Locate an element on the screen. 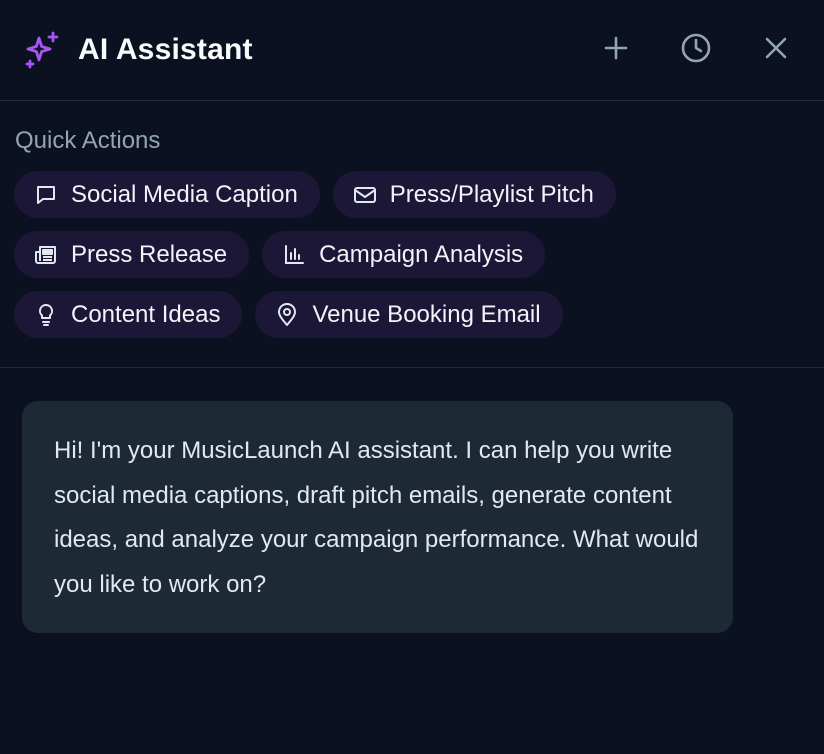 The image size is (824, 754). quick-actions-row: Content Ideas Venue Booking Email is located at coordinates (412, 314).